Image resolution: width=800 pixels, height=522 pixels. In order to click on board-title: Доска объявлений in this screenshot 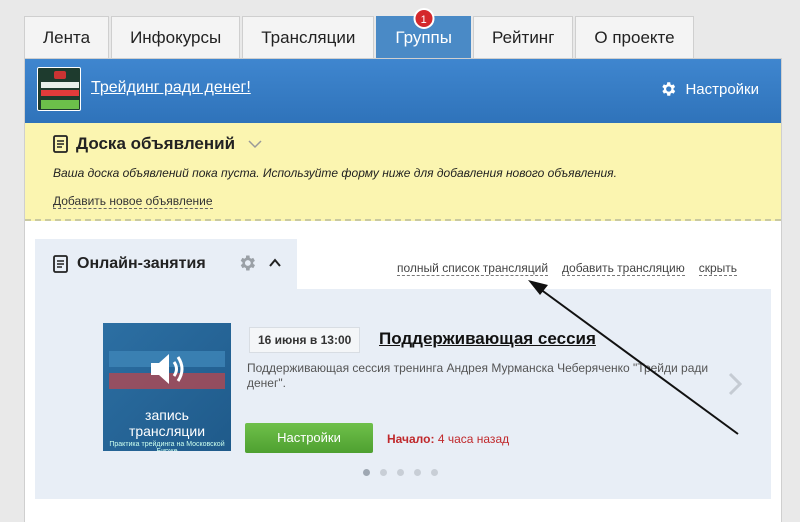, I will do `click(157, 144)`.